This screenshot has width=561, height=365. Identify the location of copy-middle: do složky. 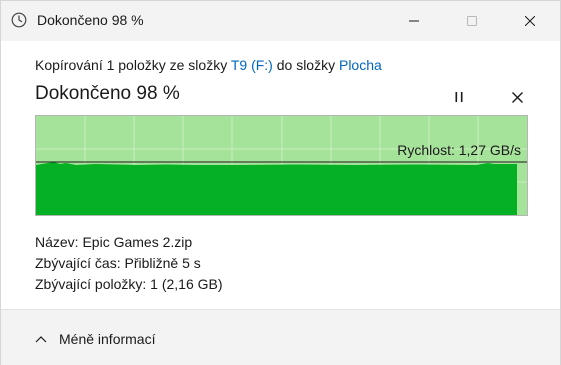
(305, 65).